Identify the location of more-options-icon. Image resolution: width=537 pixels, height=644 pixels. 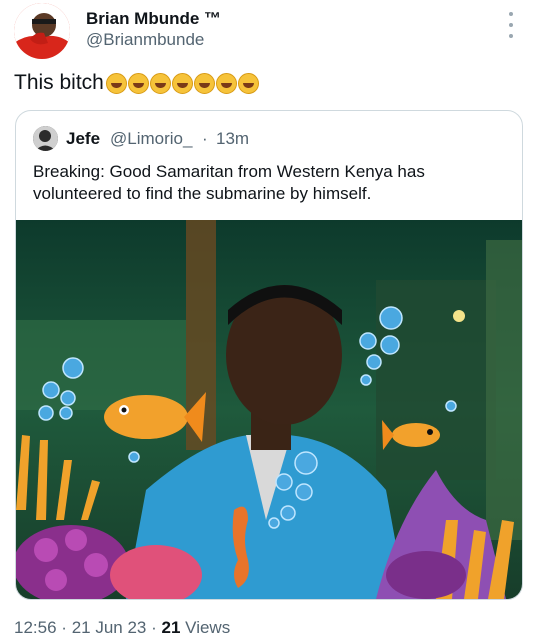
(511, 25).